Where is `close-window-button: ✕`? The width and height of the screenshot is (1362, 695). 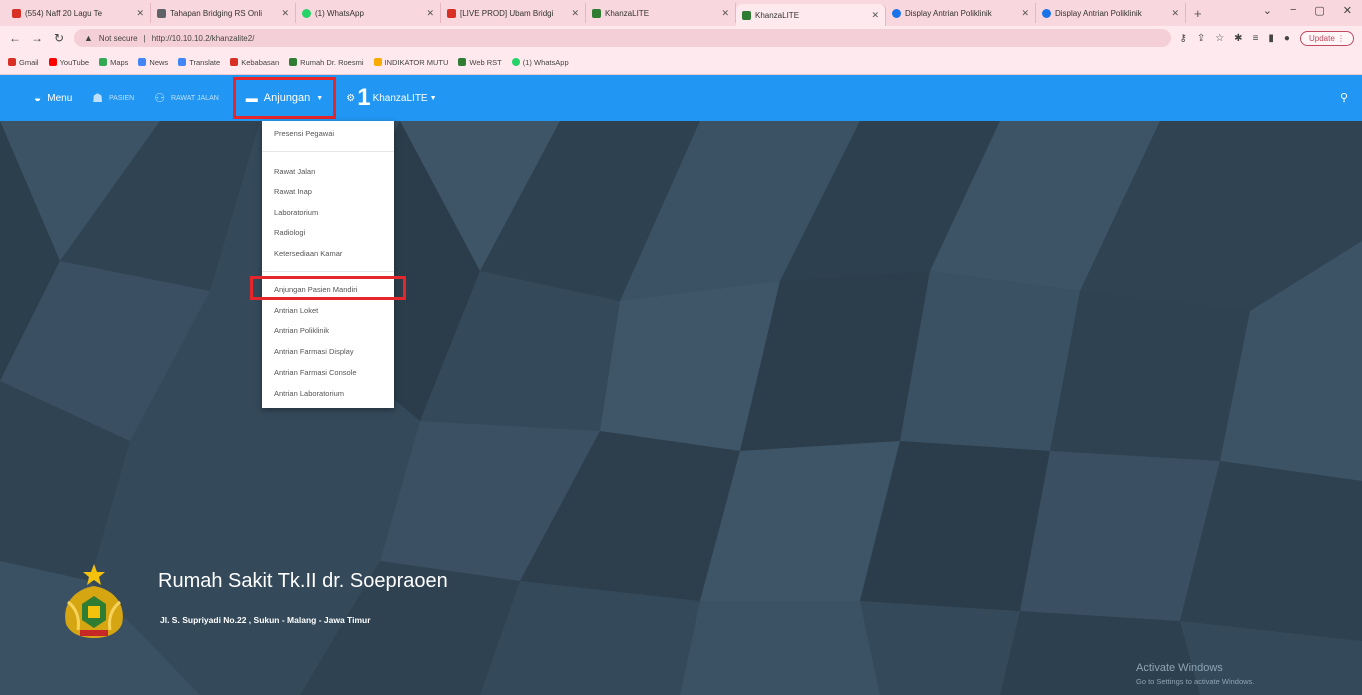
close-window-button: ✕ is located at coordinates (1347, 10).